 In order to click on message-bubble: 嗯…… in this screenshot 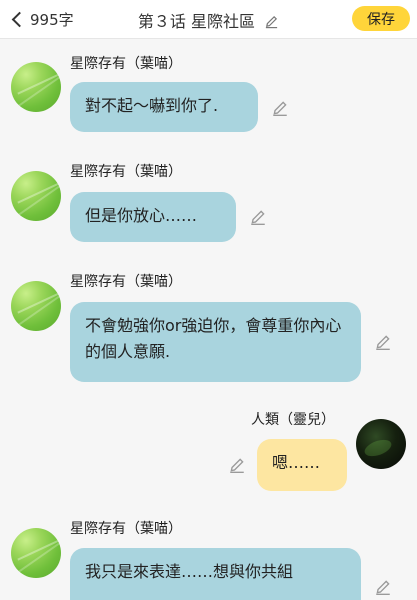, I will do `click(302, 465)`.